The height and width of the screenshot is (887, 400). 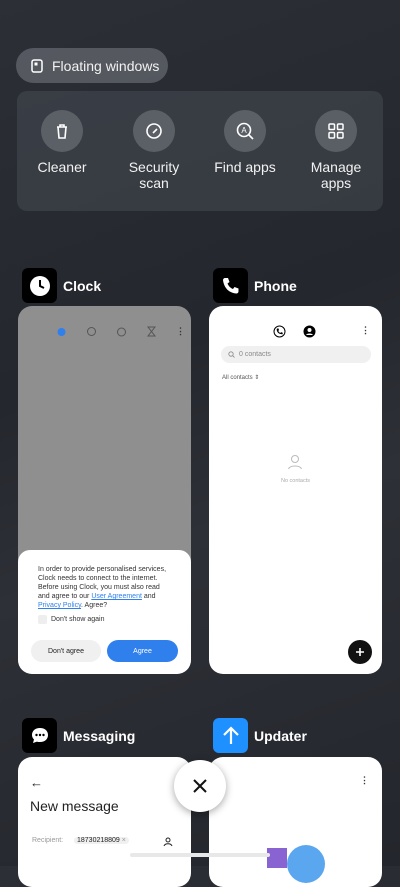 I want to click on stopwatch-icon, so click(x=121, y=331).